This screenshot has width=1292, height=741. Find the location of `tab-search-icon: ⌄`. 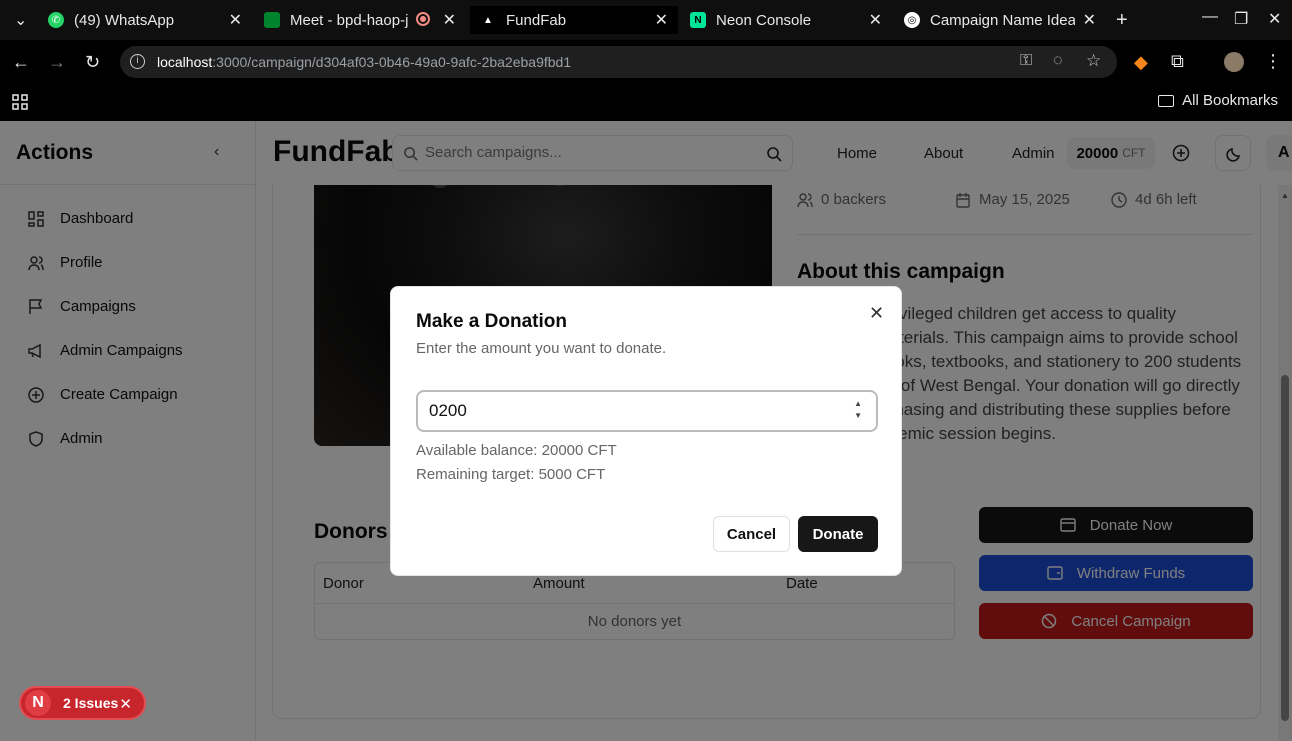

tab-search-icon: ⌄ is located at coordinates (20, 20).